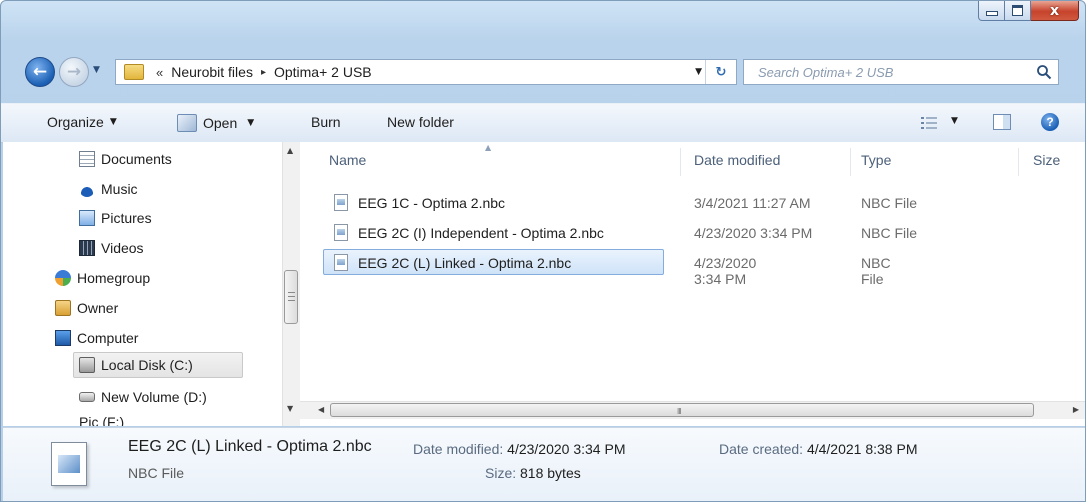 The height and width of the screenshot is (502, 1086). Describe the element at coordinates (212, 72) in the screenshot. I see `breadcrumb-neurobit-files: Neurobit files` at that location.